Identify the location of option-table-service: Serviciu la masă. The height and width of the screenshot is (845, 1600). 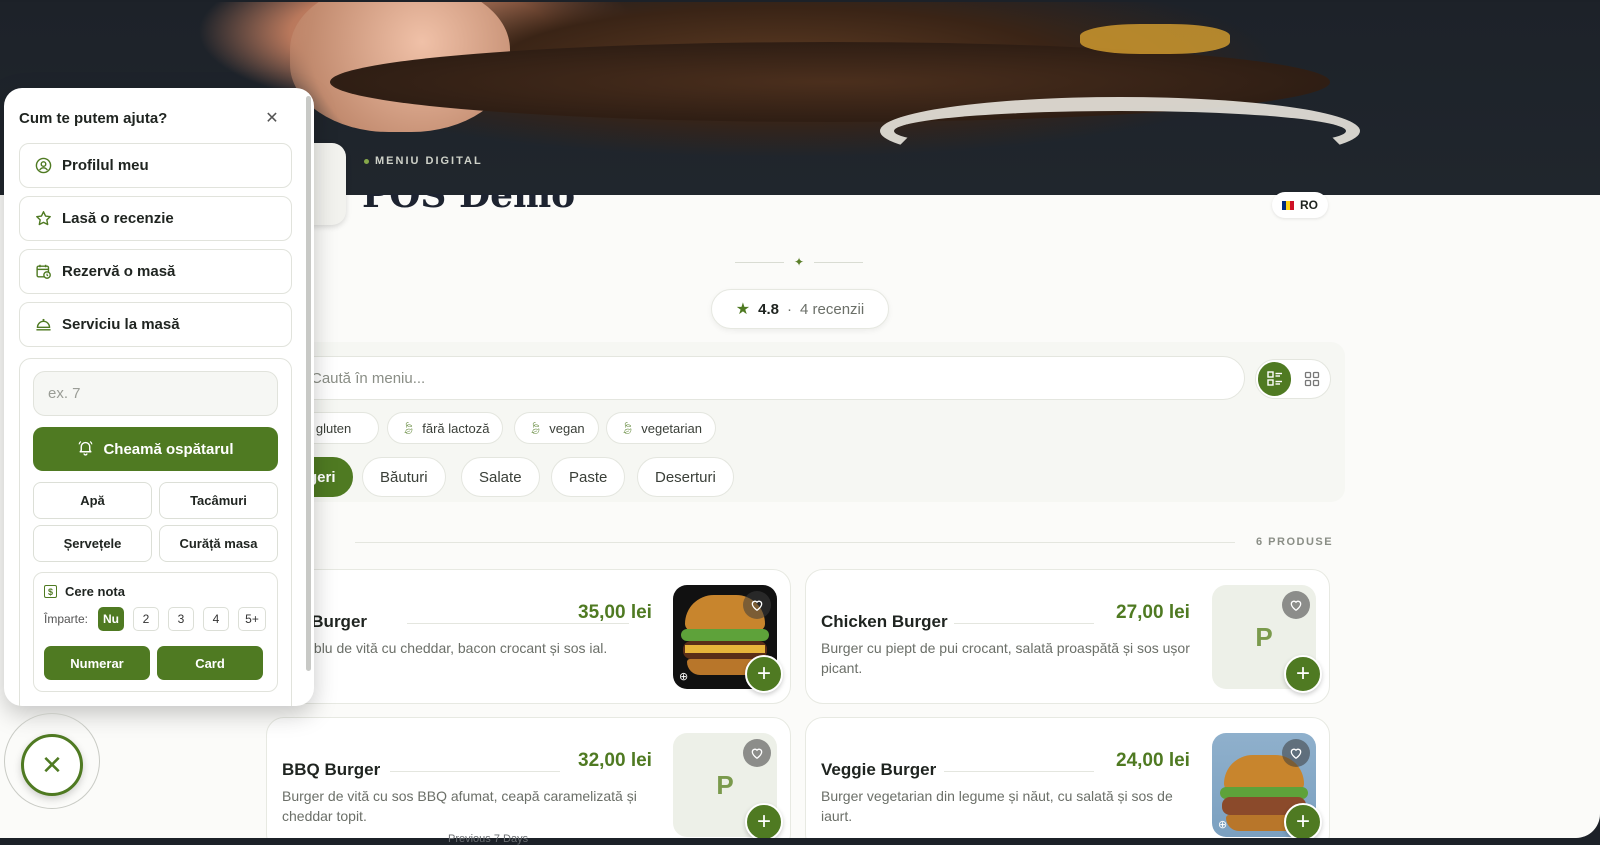
(155, 324).